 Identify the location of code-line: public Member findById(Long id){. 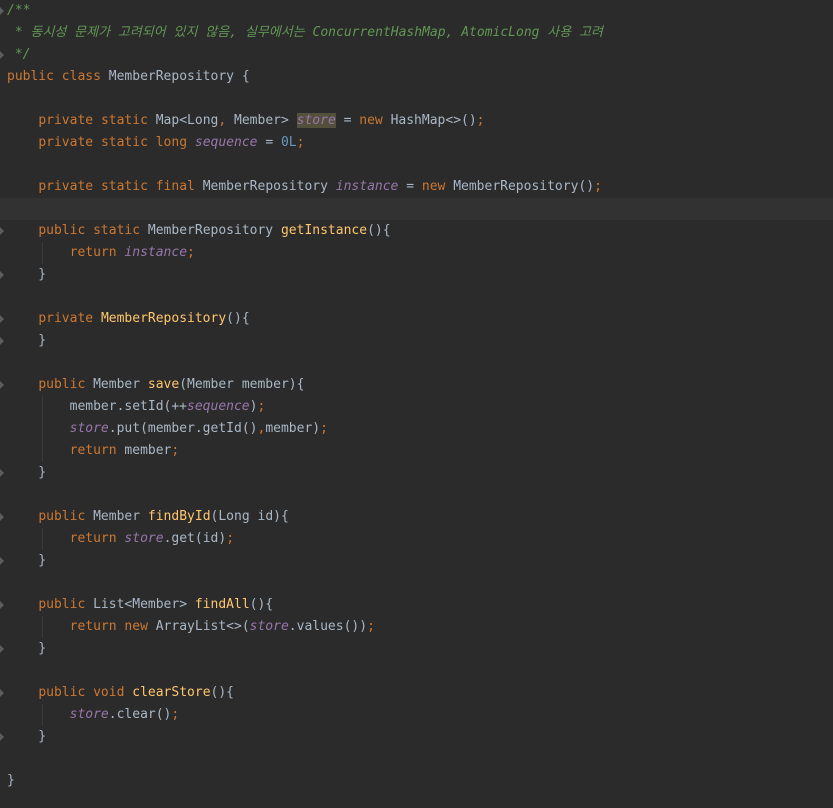
(305, 517).